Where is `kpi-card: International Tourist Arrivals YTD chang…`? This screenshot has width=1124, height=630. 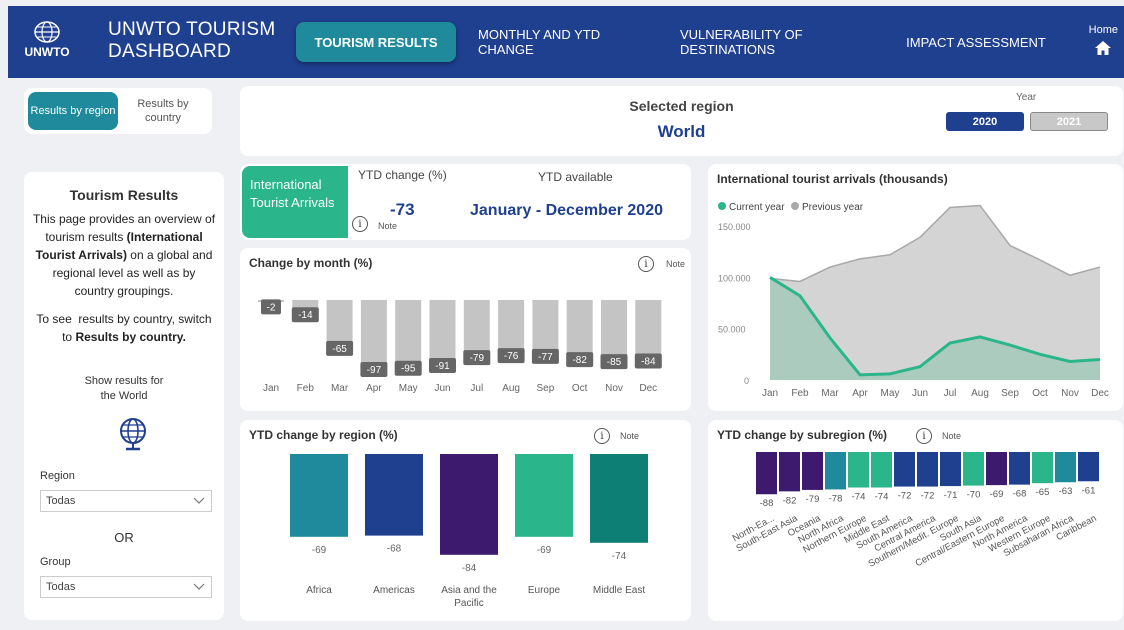 kpi-card: International Tourist Arrivals YTD chang… is located at coordinates (465, 202).